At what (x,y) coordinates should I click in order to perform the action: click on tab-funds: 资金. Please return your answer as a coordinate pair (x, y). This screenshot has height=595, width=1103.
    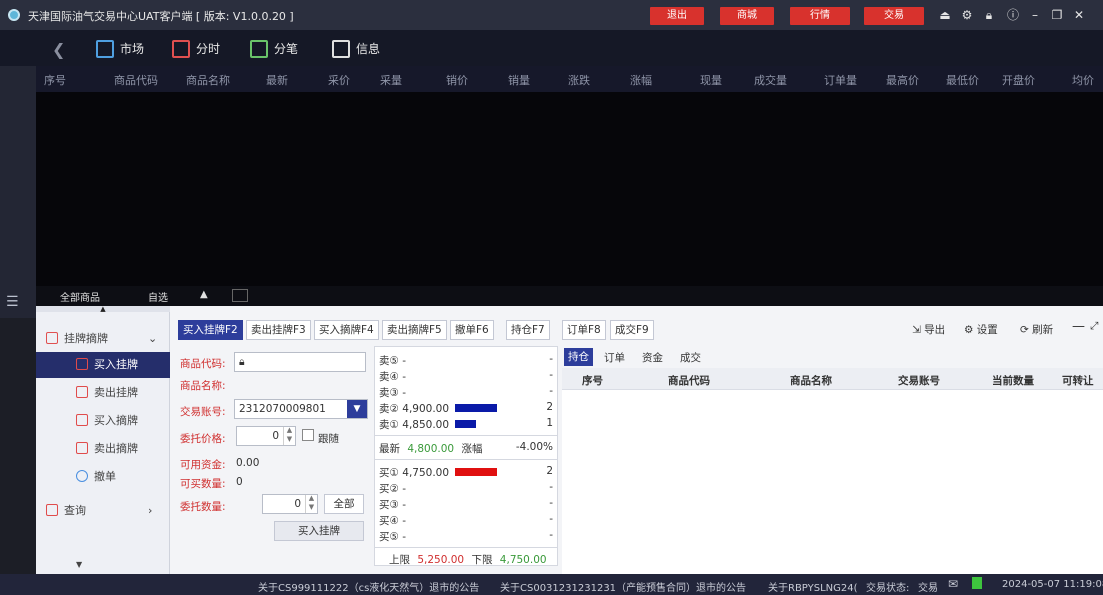
    Looking at the image, I should click on (652, 357).